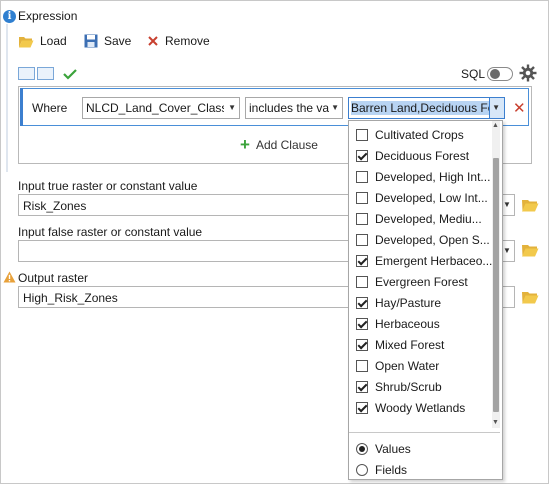  I want to click on remove-x-icon, so click(153, 41).